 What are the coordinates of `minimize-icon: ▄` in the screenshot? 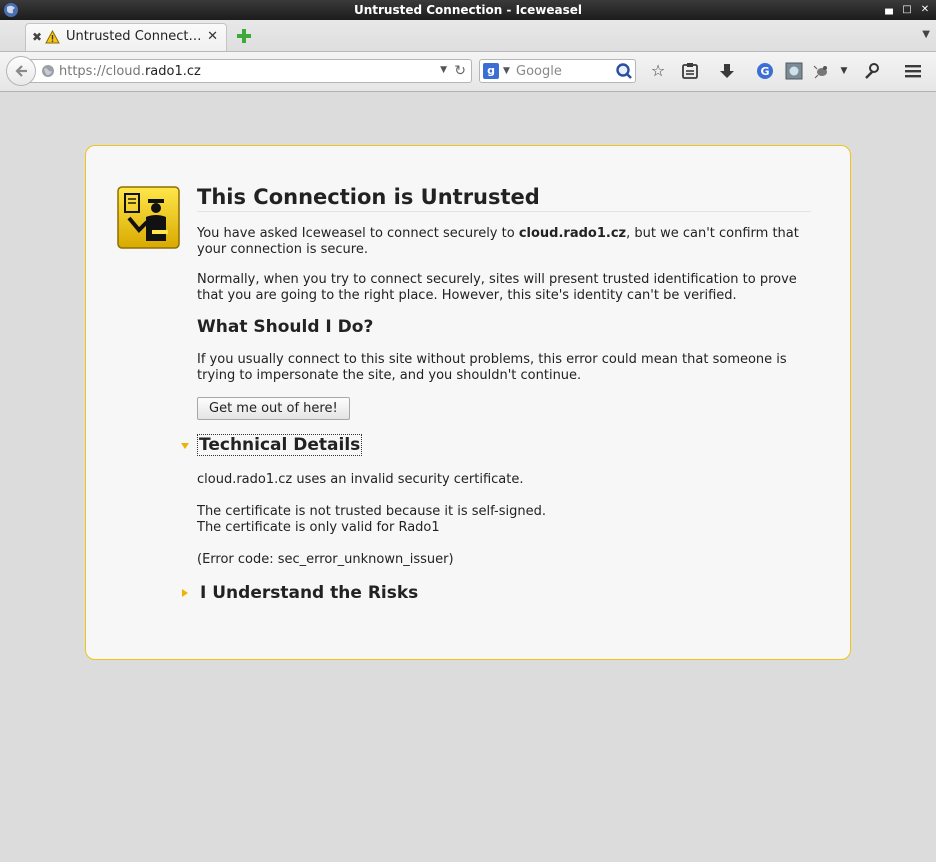 It's located at (889, 10).